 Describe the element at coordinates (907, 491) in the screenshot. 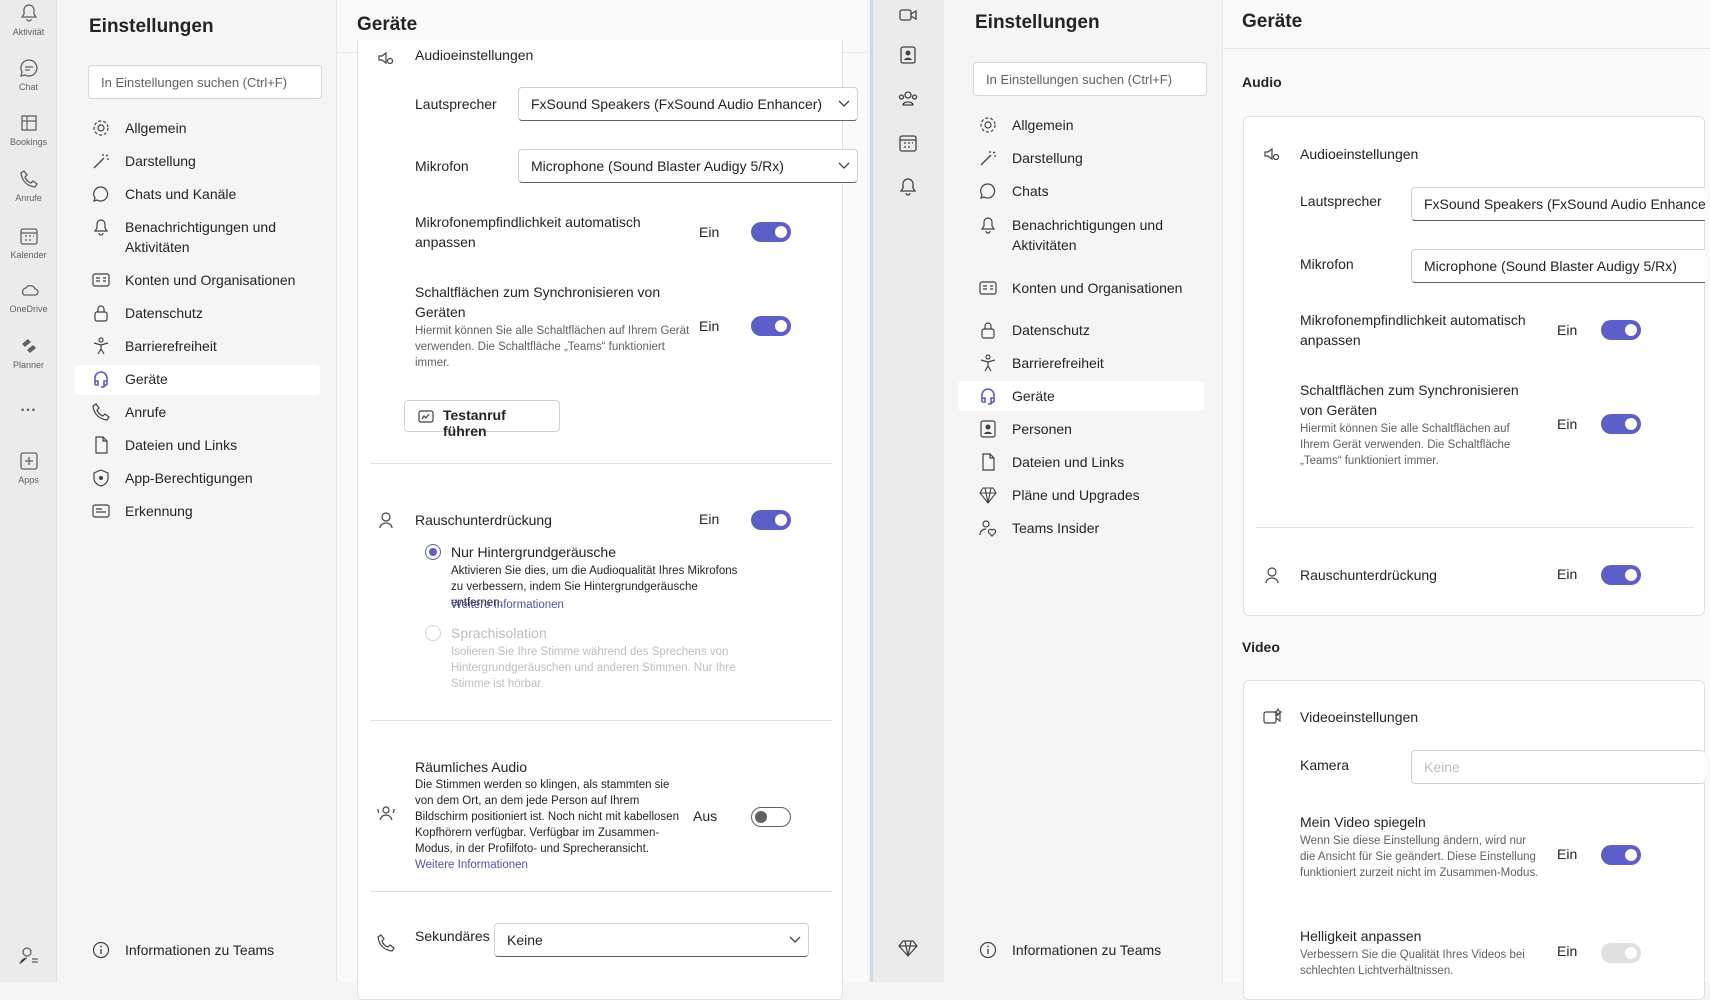

I see `app-rail-right` at that location.